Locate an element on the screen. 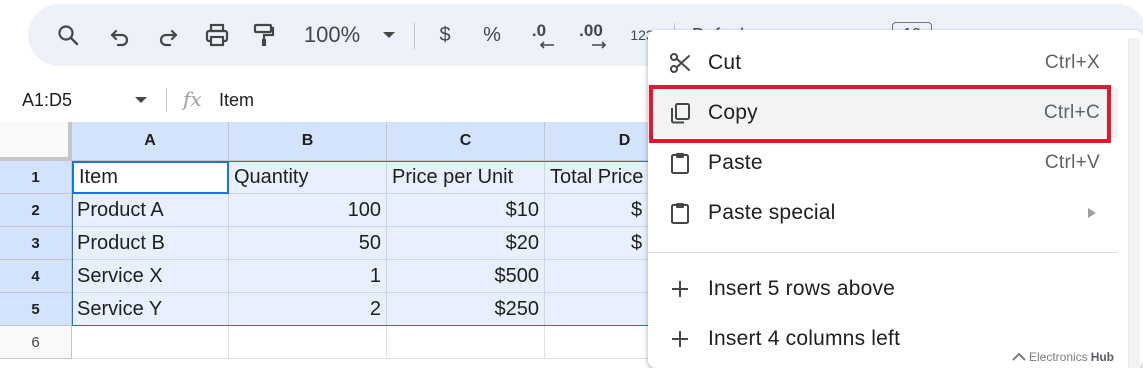 The image size is (1143, 368). cell-a1: Item is located at coordinates (150, 177).